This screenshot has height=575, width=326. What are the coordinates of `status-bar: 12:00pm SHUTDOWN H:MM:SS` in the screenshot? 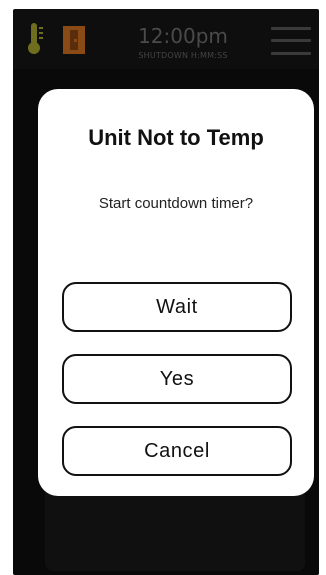 It's located at (166, 39).